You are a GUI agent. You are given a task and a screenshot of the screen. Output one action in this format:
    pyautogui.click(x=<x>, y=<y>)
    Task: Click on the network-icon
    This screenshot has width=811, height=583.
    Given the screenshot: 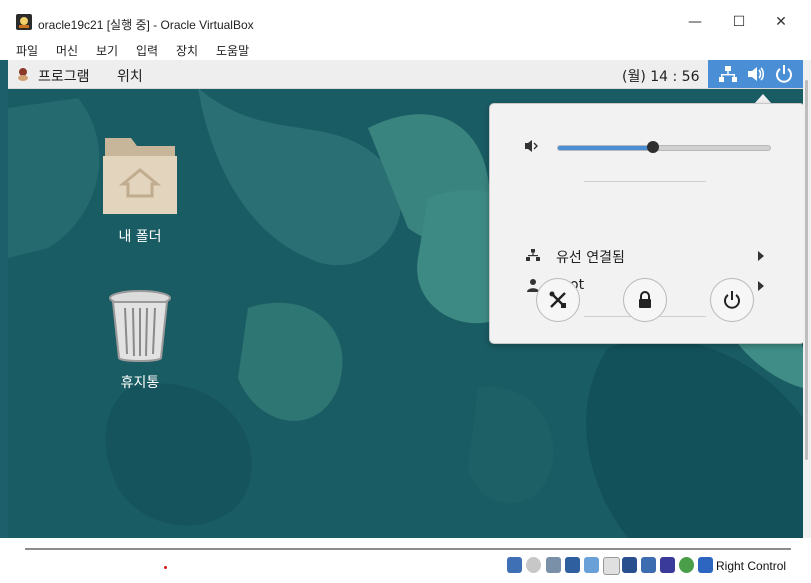 What is the action you would take?
    pyautogui.click(x=533, y=255)
    